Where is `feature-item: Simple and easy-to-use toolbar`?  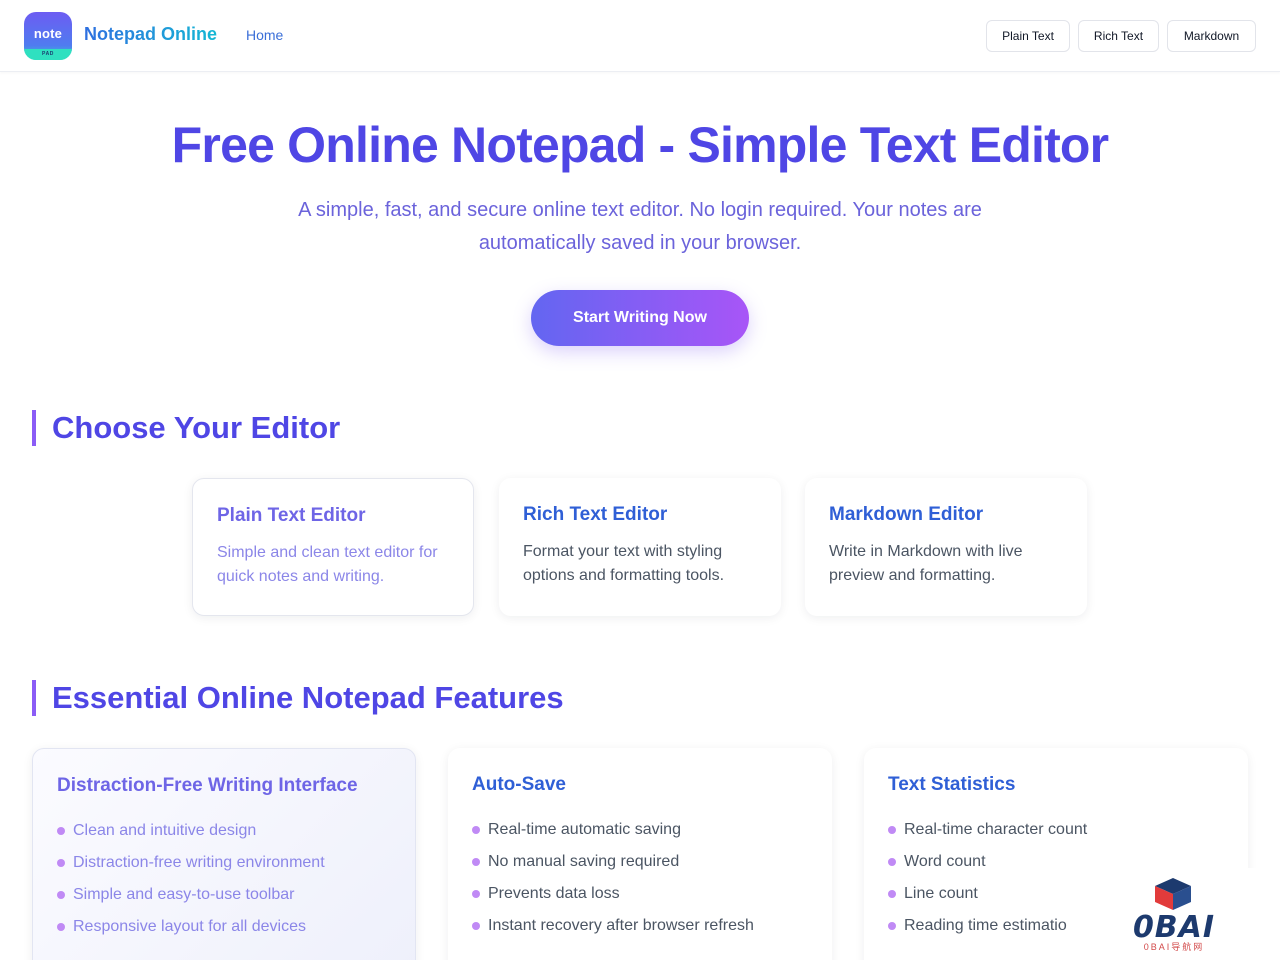
feature-item: Simple and easy-to-use toolbar is located at coordinates (224, 895).